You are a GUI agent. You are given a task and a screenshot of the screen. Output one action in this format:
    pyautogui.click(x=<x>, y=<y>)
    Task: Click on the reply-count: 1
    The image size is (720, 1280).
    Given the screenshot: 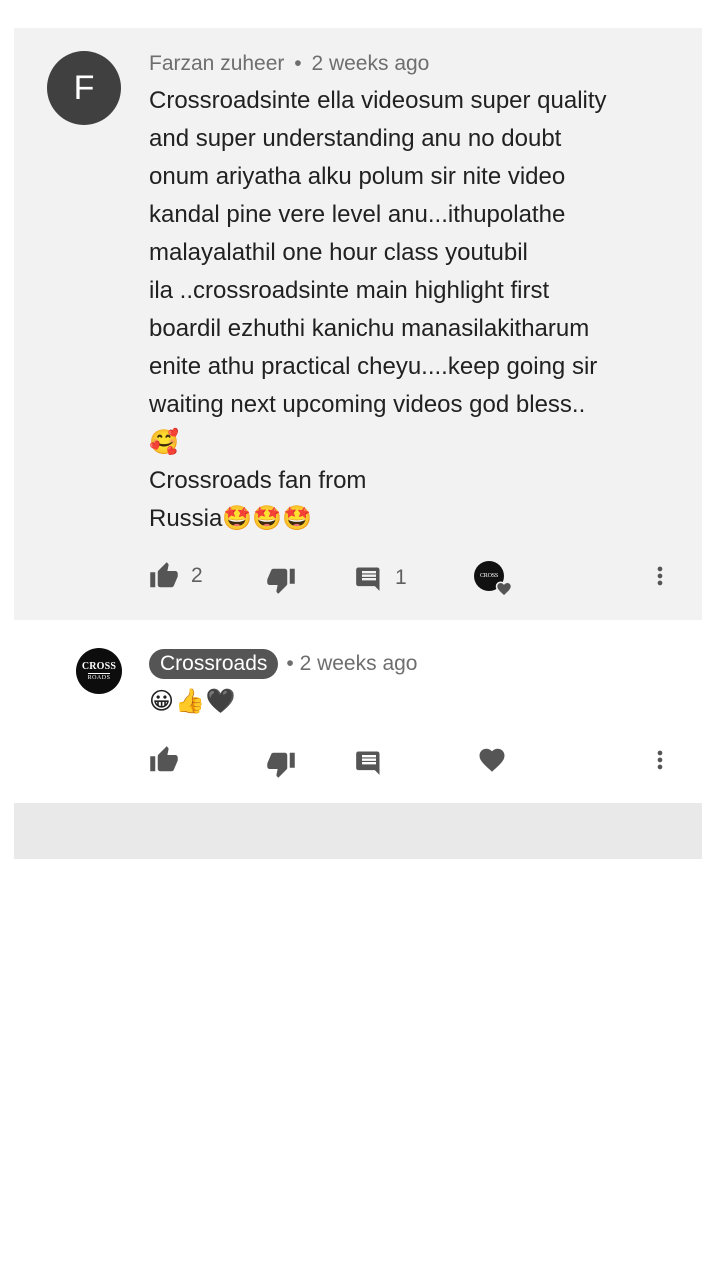 What is the action you would take?
    pyautogui.click(x=401, y=577)
    